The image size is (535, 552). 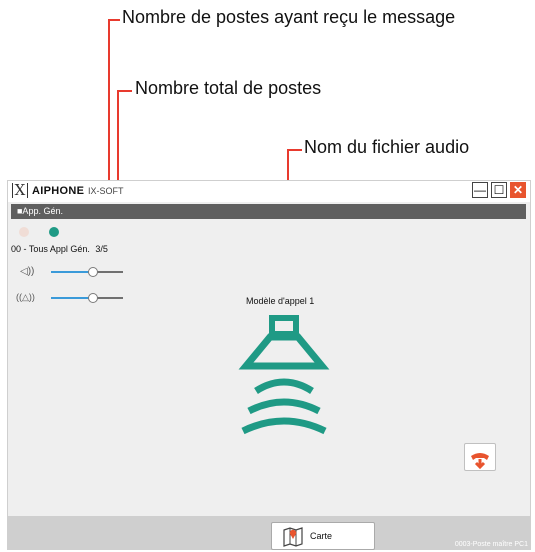 I want to click on map-button: Carte, so click(x=323, y=536).